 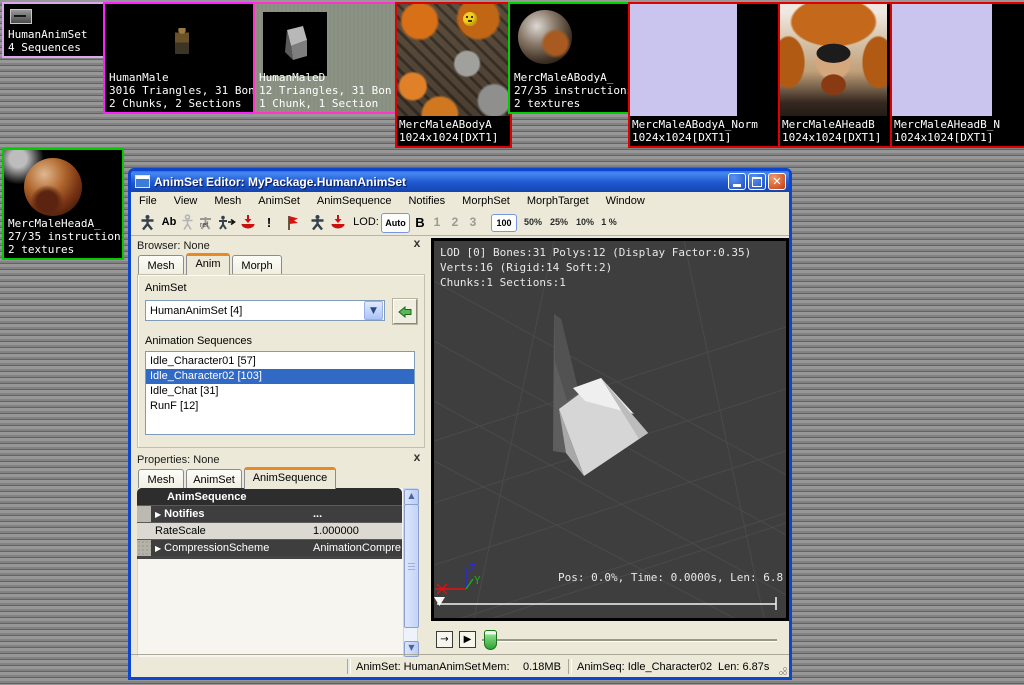 What do you see at coordinates (182, 41) in the screenshot?
I see `skeletal-mesh-thumb` at bounding box center [182, 41].